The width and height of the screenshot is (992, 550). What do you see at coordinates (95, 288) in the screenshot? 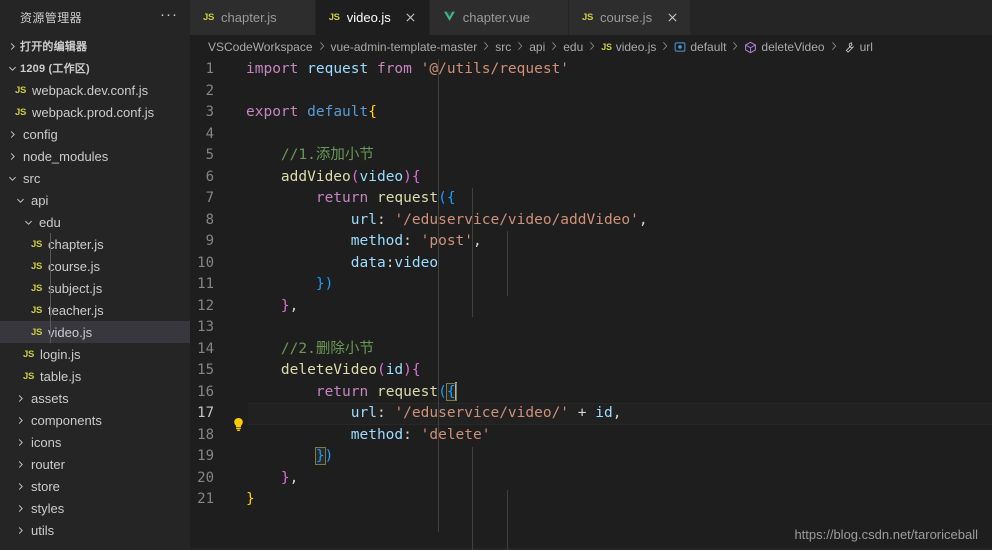
I see `tree-row: JS subject.js` at bounding box center [95, 288].